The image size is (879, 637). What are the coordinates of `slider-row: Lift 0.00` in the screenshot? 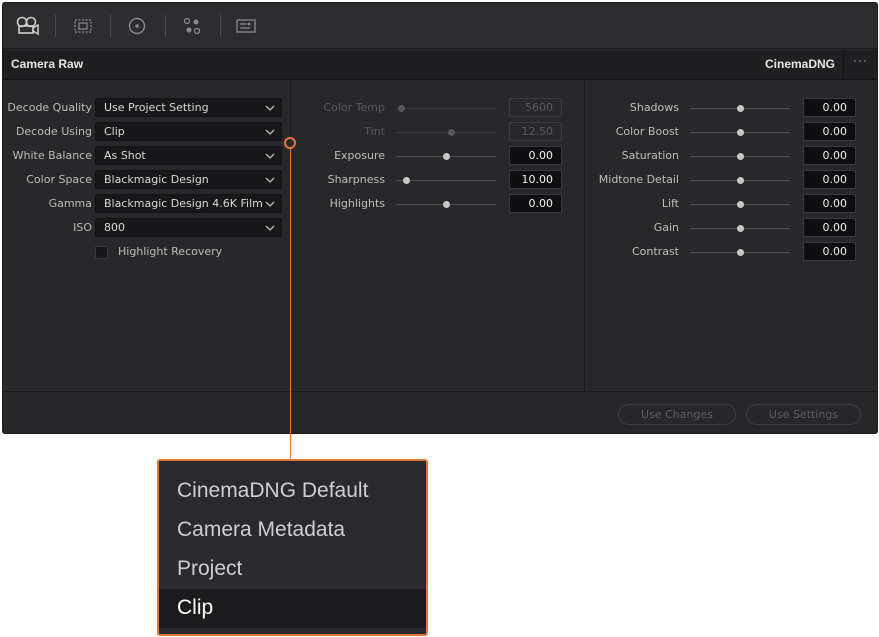 It's located at (731, 204).